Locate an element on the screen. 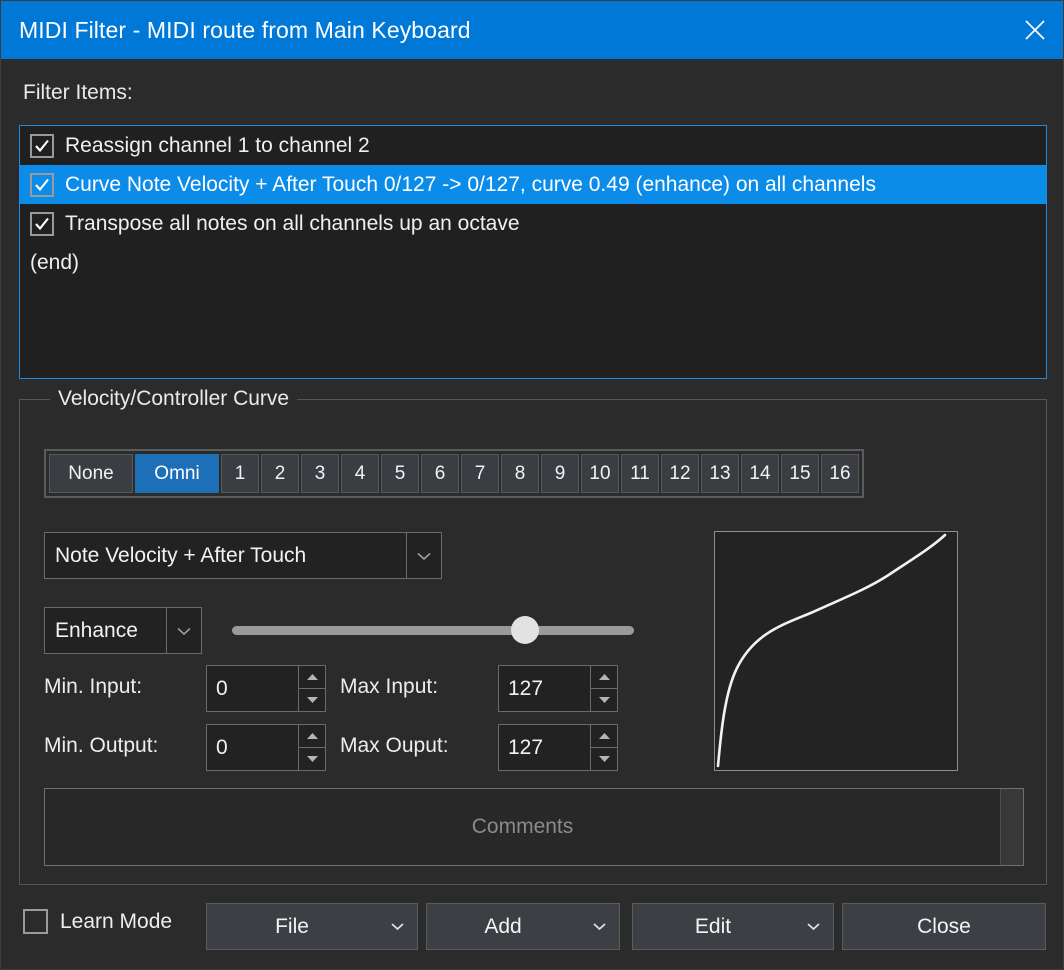 The image size is (1064, 970). max-input-spin-buttons is located at coordinates (603, 688).